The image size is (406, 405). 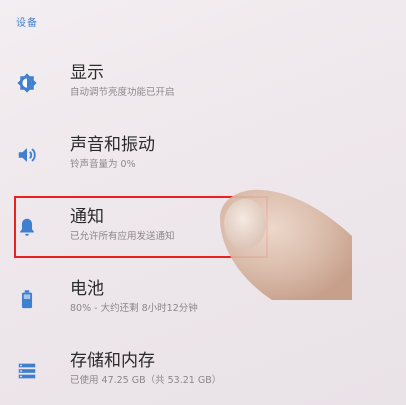 I want to click on settings-item-subtitle: 已允许所有应用发送通知, so click(x=122, y=236).